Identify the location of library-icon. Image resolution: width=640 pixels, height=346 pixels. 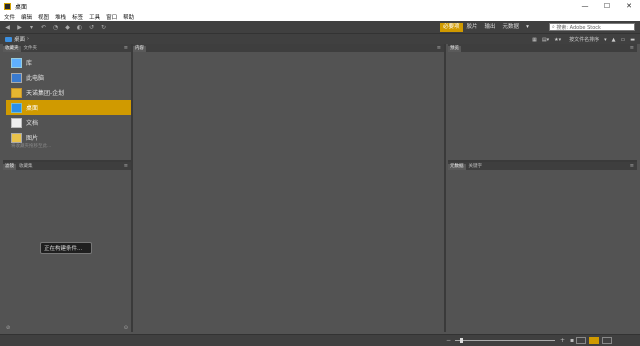
(16, 62).